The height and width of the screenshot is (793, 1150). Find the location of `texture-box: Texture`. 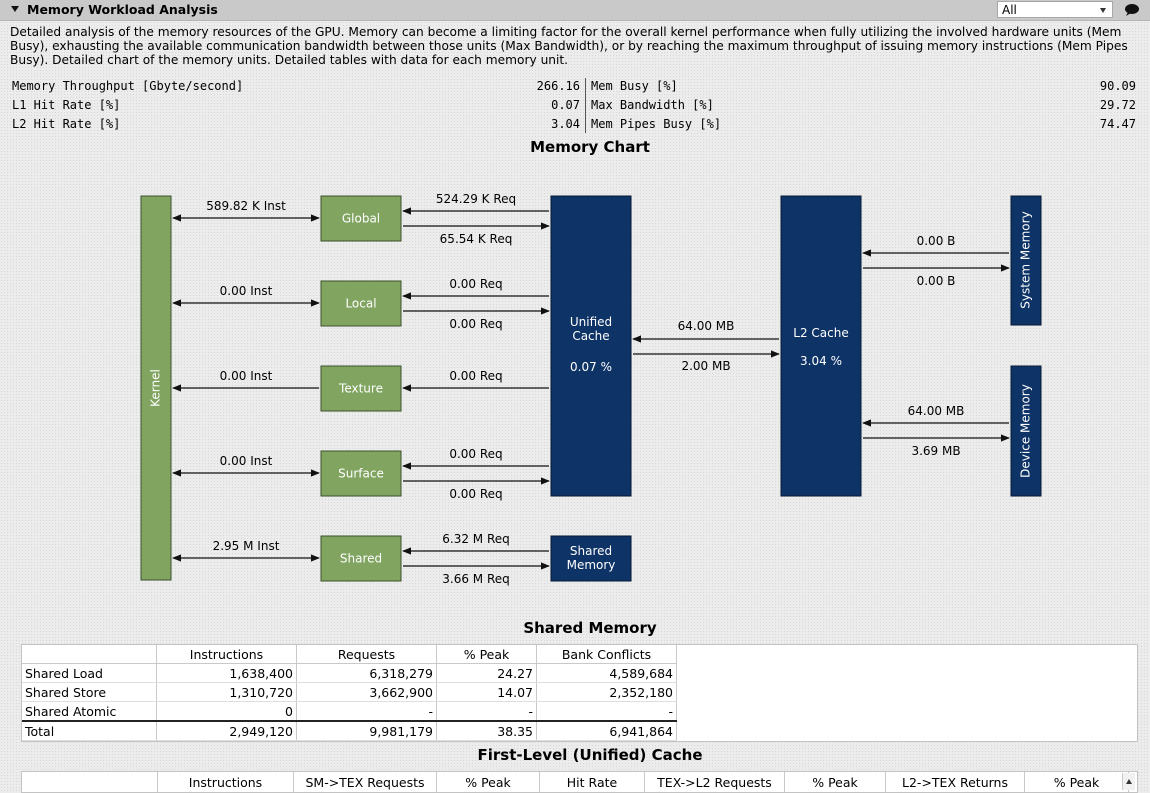

texture-box: Texture is located at coordinates (361, 388).